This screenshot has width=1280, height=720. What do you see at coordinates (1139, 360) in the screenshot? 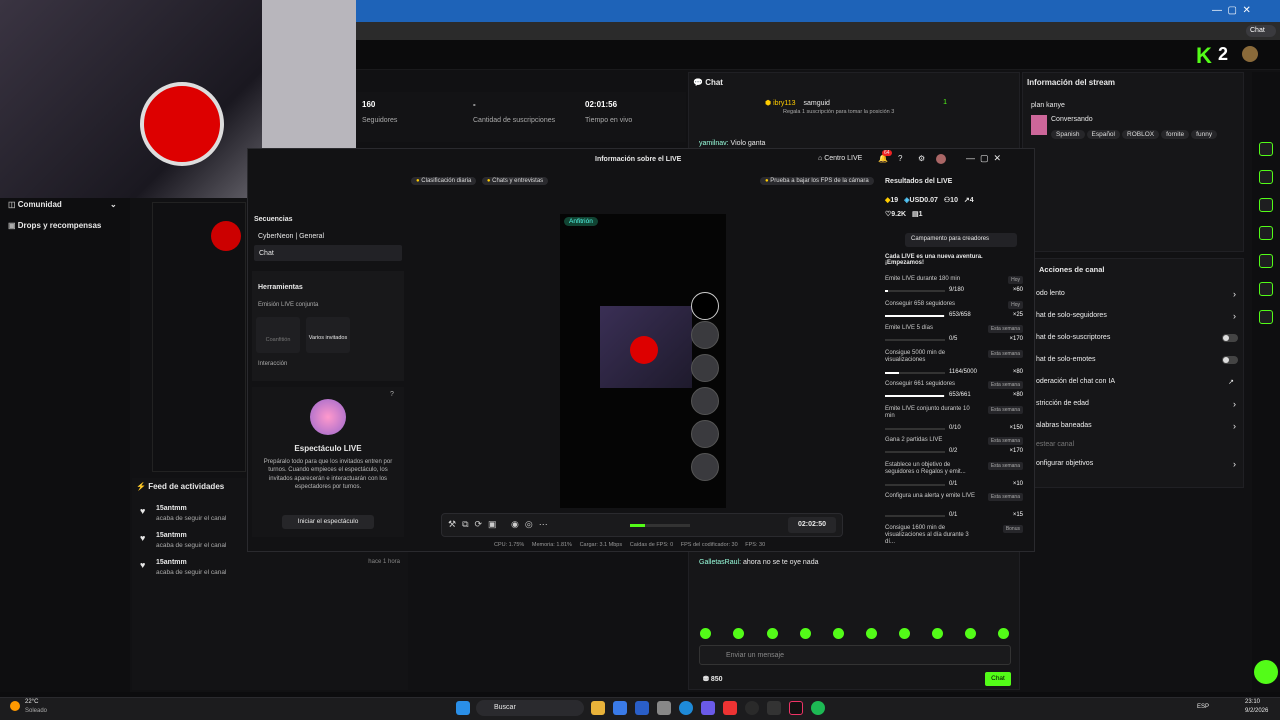
I see `channel-action-item: hat de solo-emotes` at bounding box center [1139, 360].